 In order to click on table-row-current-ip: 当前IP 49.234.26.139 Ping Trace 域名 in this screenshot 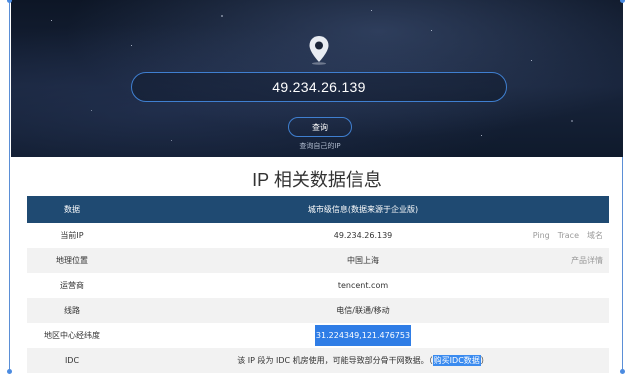, I will do `click(318, 235)`.